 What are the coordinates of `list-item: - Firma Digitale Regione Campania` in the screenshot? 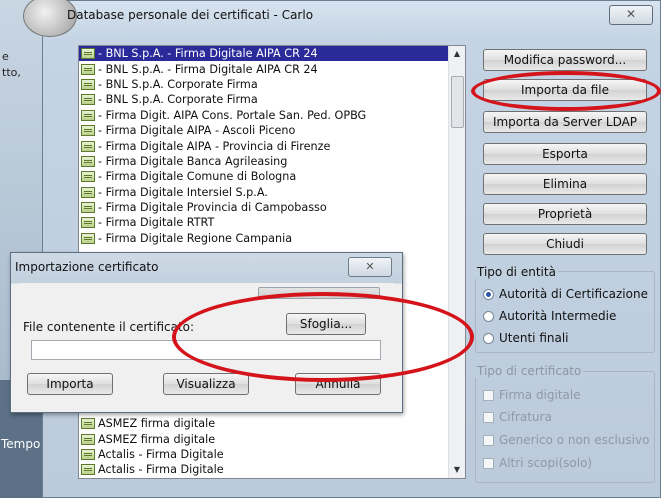 It's located at (272, 238).